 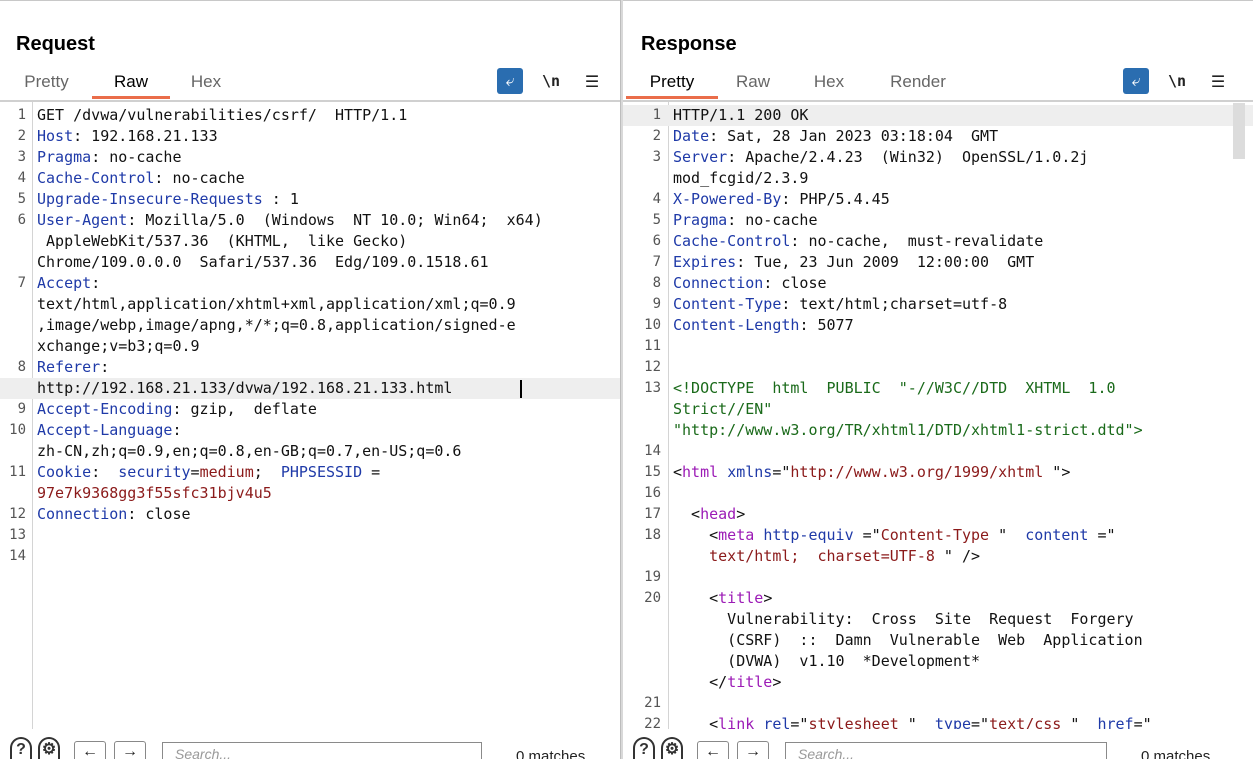 What do you see at coordinates (1007, 535) in the screenshot?
I see `code-token: "` at bounding box center [1007, 535].